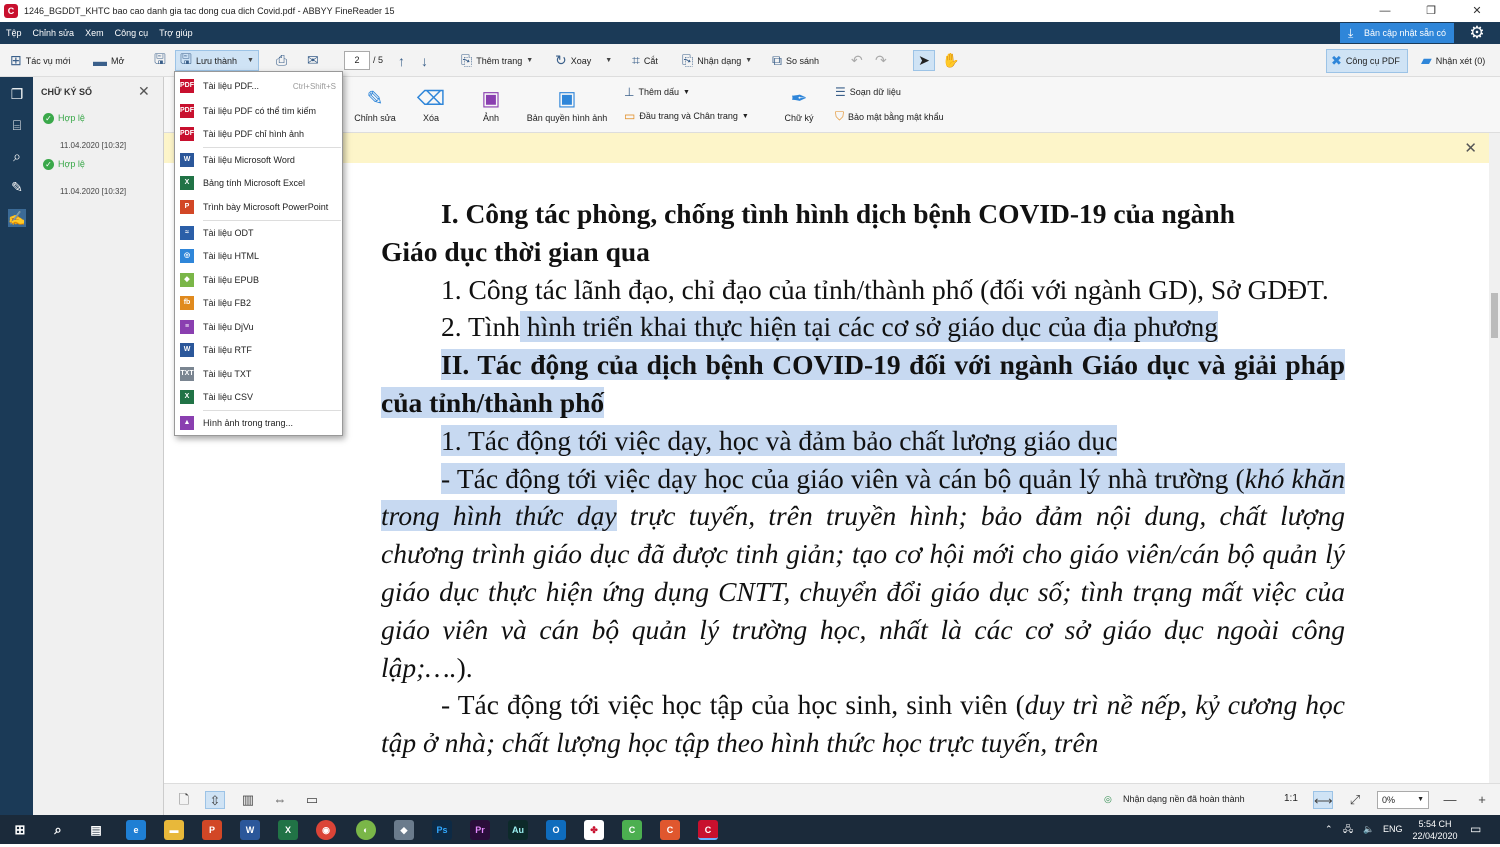 The width and height of the screenshot is (1500, 847). Describe the element at coordinates (480, 830) in the screenshot. I see `premiere-icon: Pr` at that location.